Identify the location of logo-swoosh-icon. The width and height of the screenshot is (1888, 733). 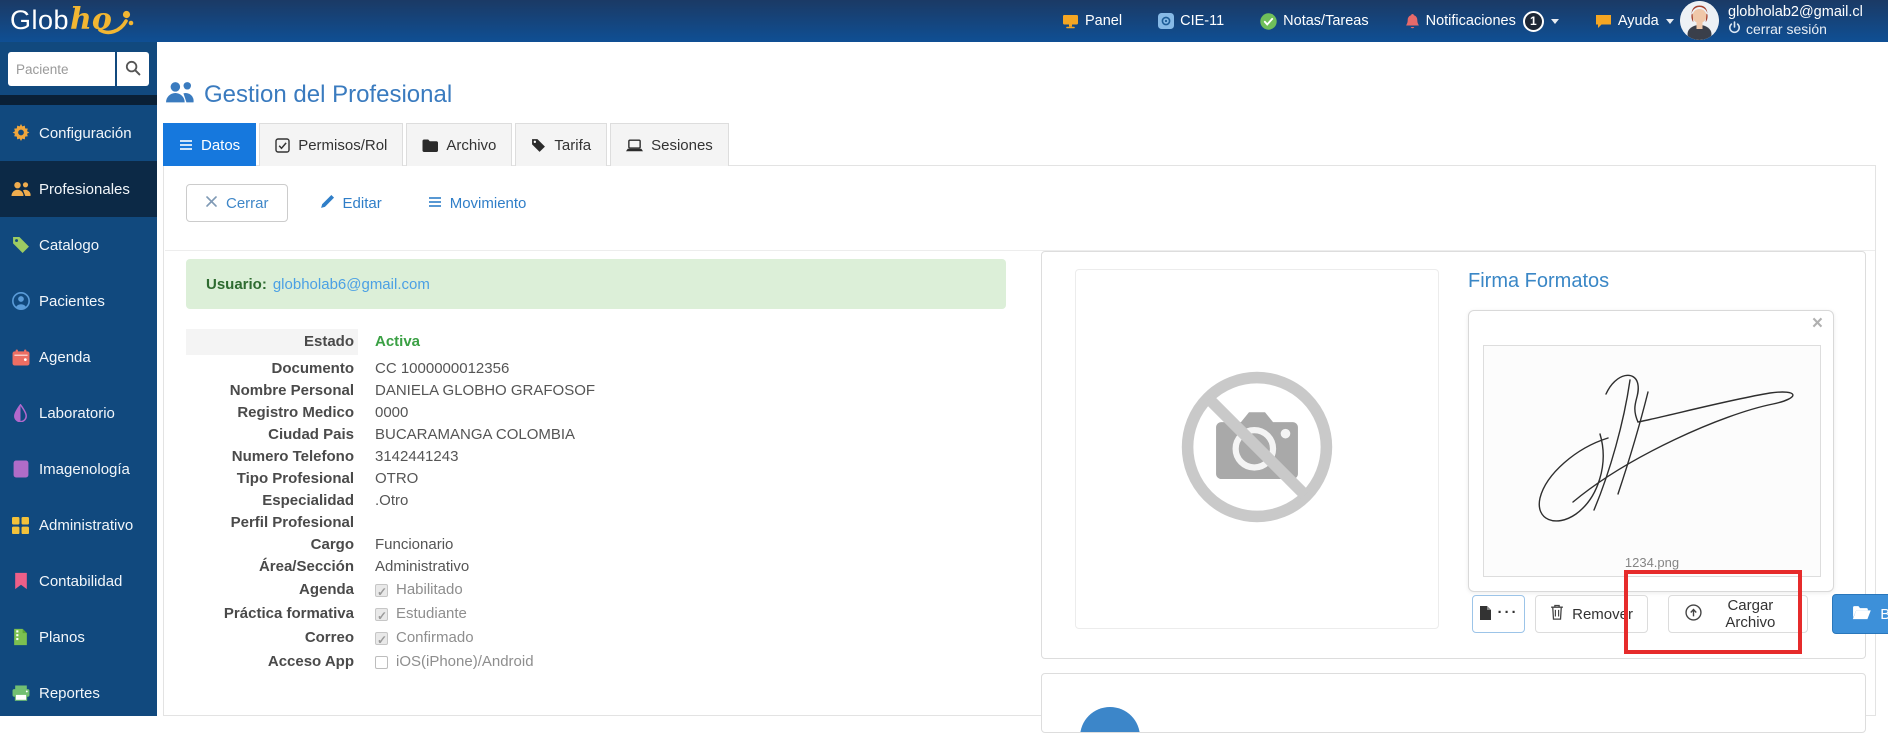
(116, 24).